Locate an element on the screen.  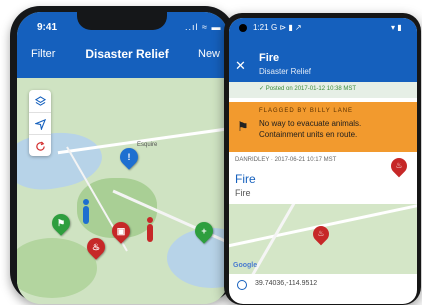
group-pin-icon: ⚑ is located at coordinates (61, 223).